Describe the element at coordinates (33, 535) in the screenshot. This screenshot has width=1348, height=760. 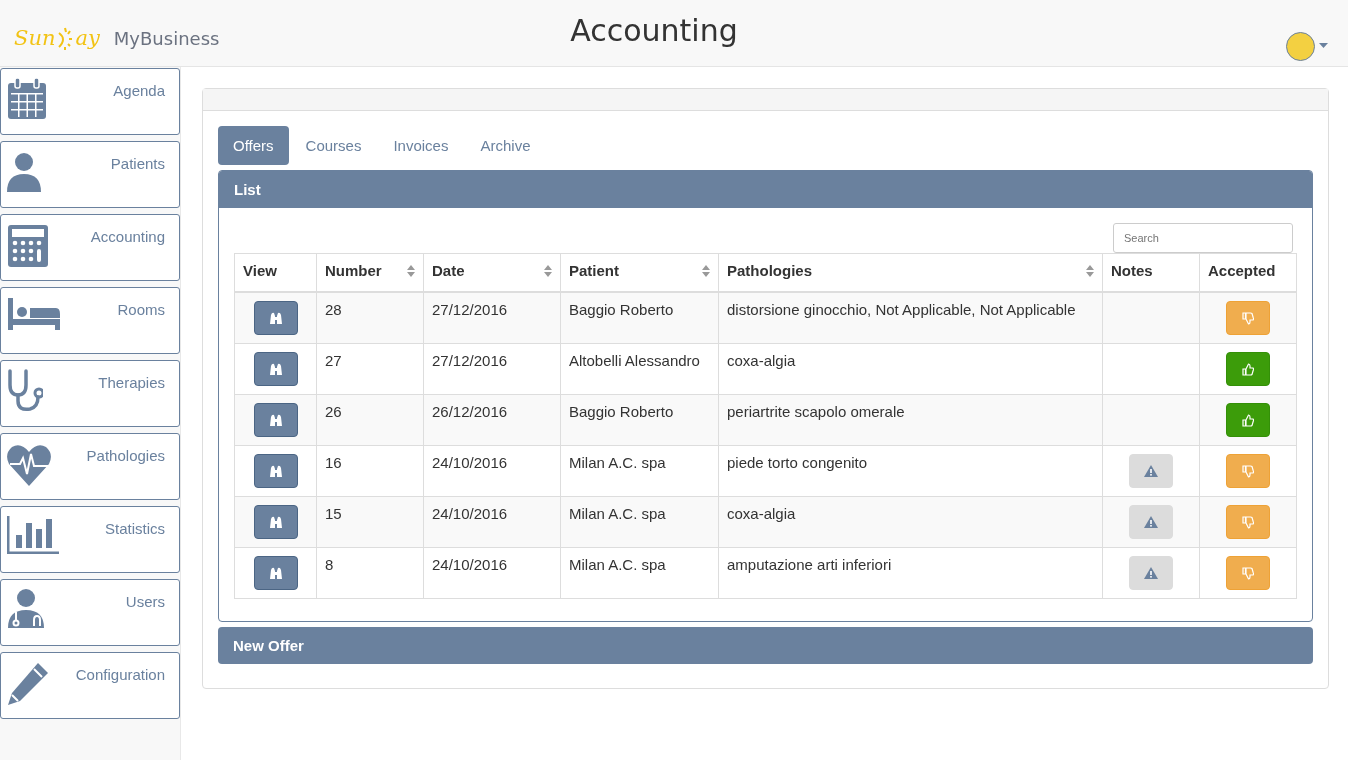
I see `bar-chart-icon` at that location.